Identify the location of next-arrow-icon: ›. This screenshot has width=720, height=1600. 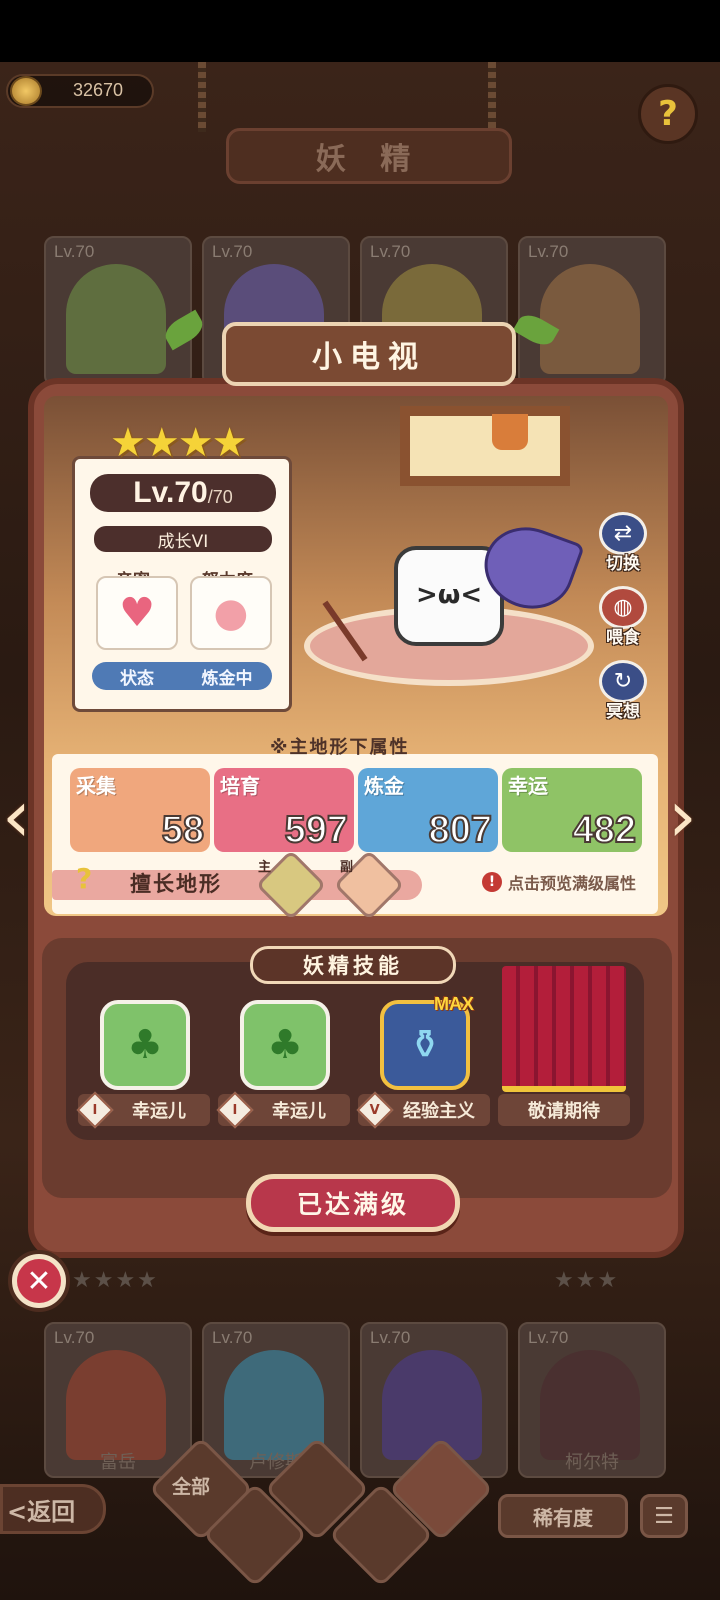
(688, 816).